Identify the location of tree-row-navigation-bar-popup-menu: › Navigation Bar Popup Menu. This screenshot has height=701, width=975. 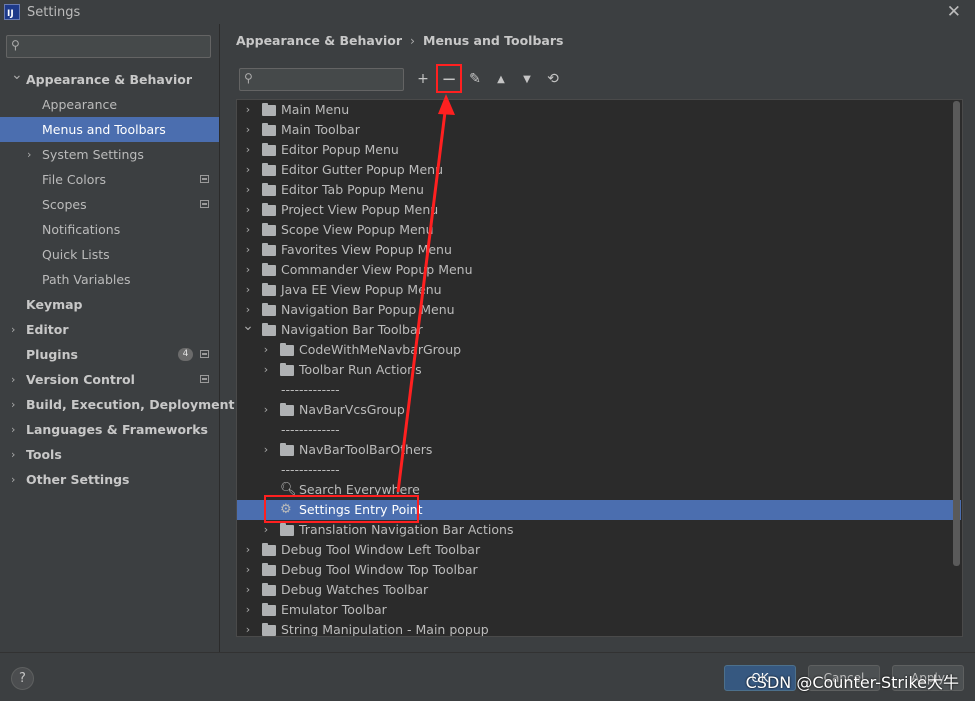
(599, 310).